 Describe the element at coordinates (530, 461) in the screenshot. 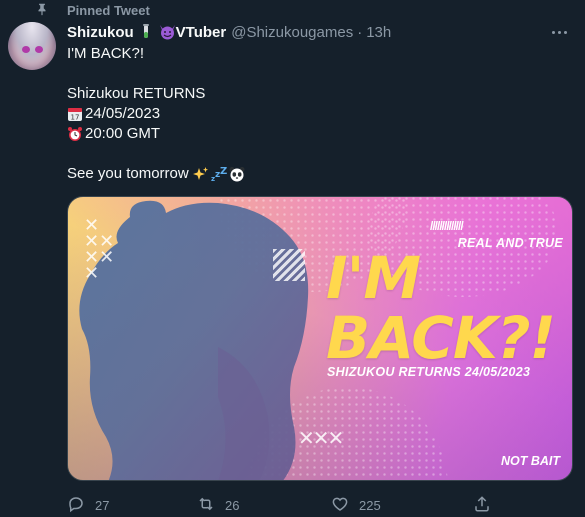

I see `not-bait-tag: NOT BAIT` at that location.